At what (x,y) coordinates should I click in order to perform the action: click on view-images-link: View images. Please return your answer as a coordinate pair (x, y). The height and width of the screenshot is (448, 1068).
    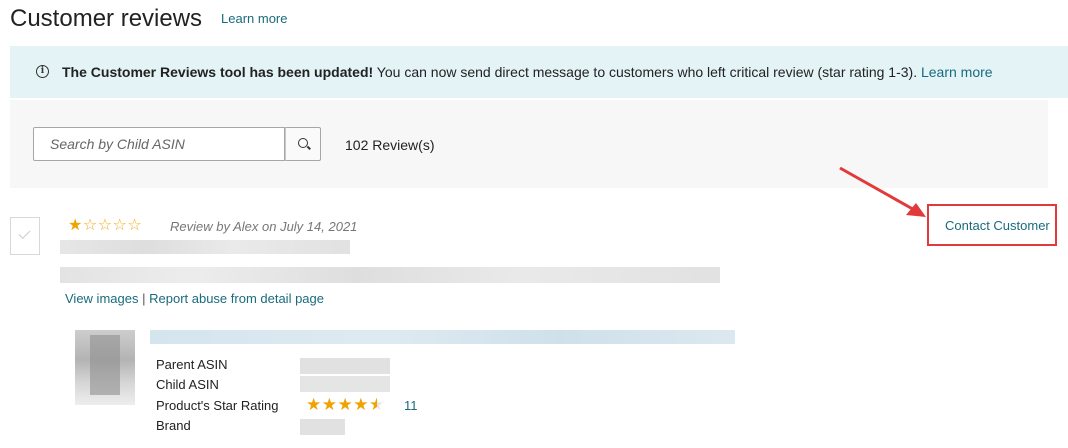
    Looking at the image, I should click on (101, 298).